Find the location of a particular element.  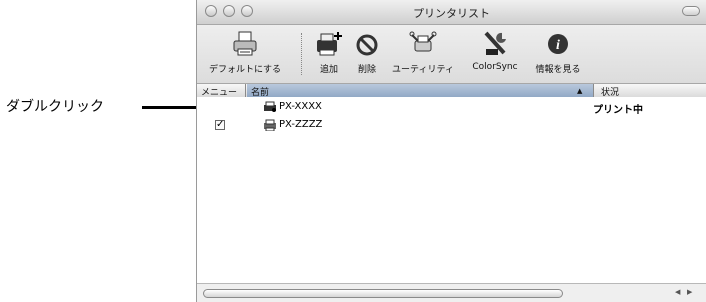

name-column-highlight is located at coordinates (420, 91).